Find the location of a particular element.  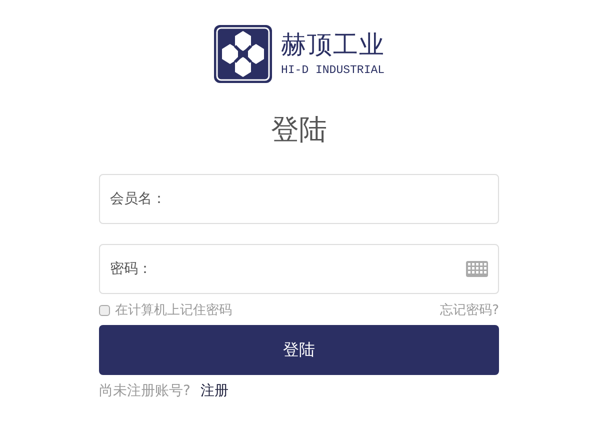

brand-subtitle: HI-D INDUSTRIAL is located at coordinates (333, 71).